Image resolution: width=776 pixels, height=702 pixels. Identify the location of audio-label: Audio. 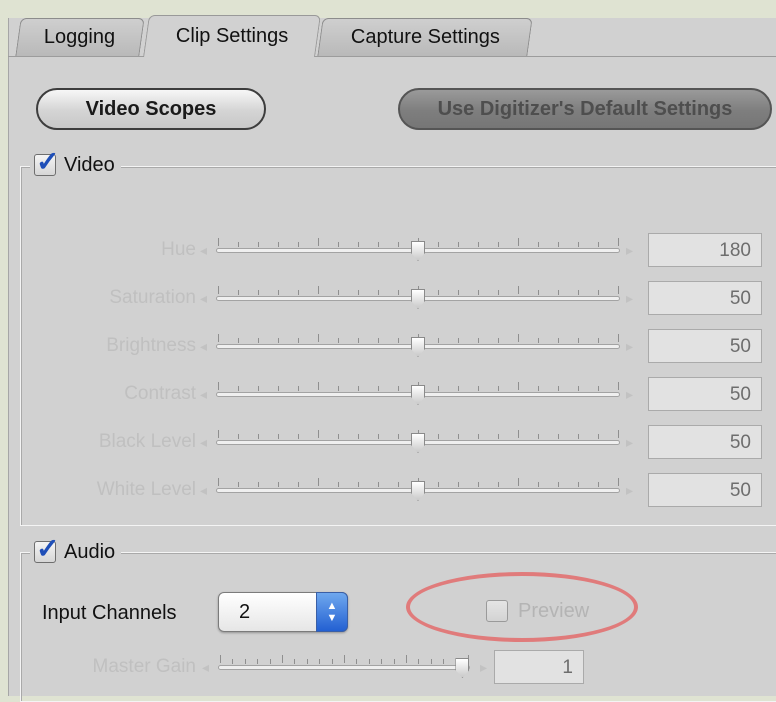
(90, 551).